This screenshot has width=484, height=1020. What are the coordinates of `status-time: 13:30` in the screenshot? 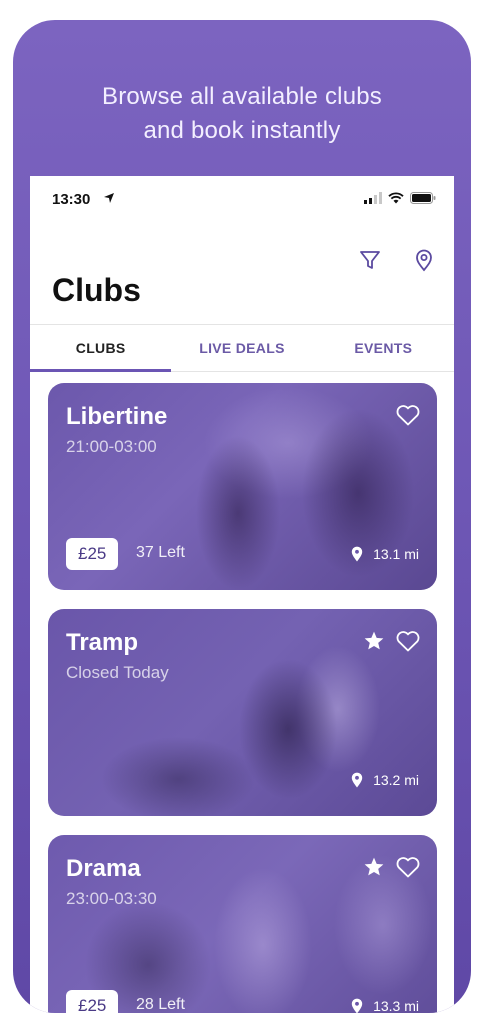 It's located at (71, 199).